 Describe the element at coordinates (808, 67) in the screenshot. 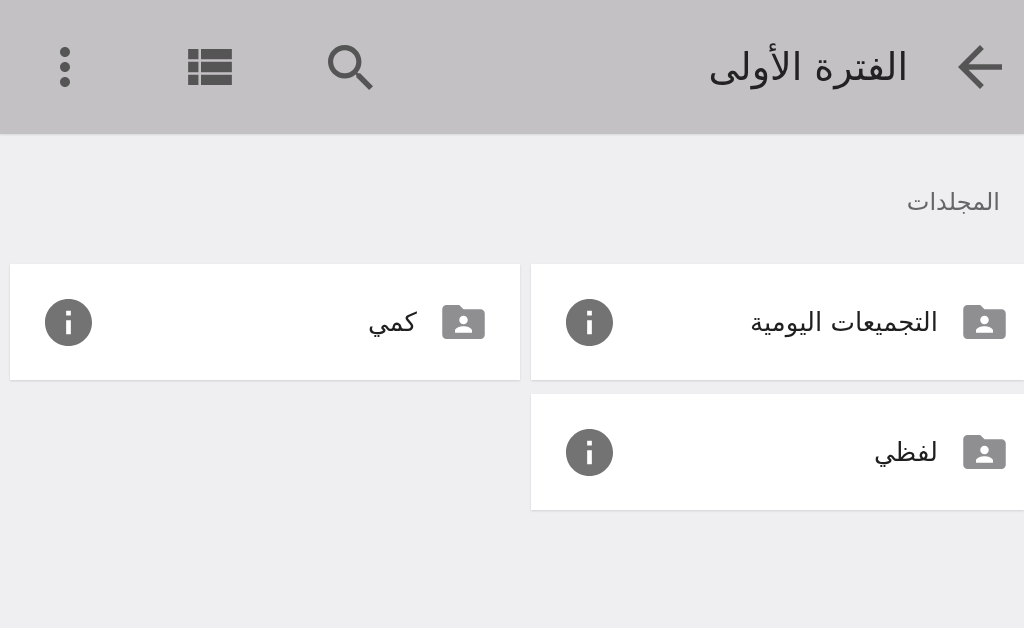

I see `page-title: الفترة الأولى` at that location.